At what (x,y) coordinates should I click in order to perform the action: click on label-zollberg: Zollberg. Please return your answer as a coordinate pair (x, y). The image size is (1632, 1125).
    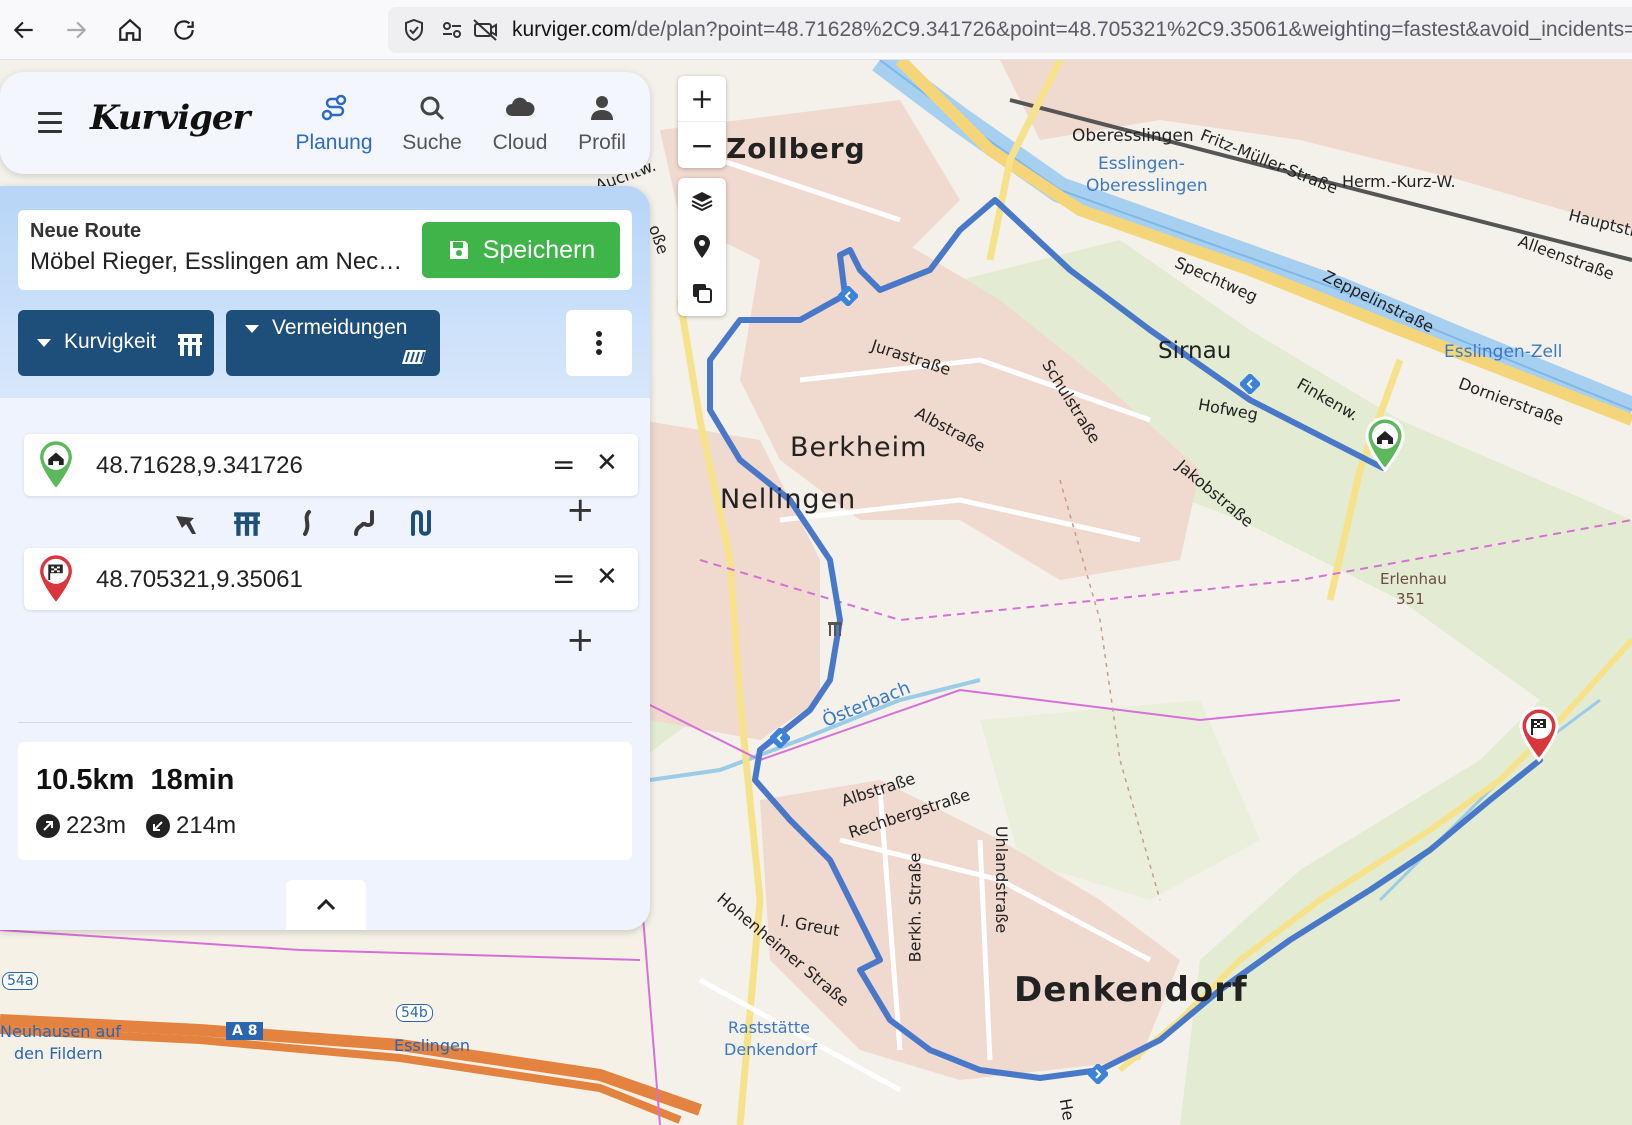
    Looking at the image, I should click on (796, 148).